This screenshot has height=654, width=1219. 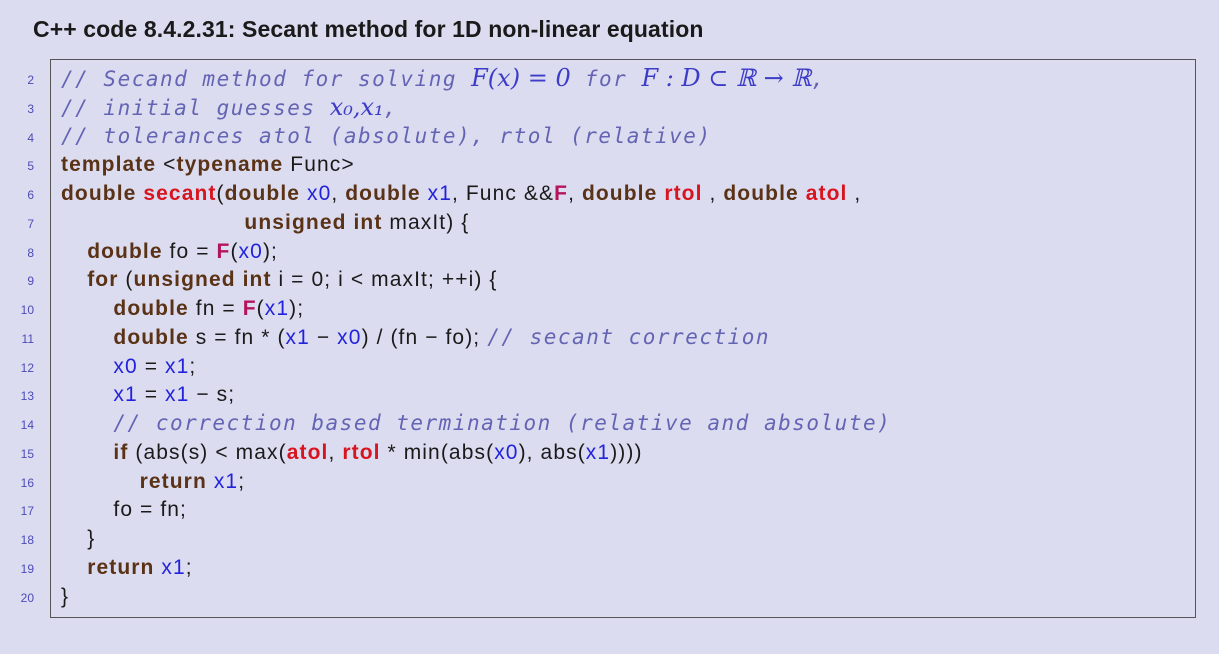 I want to click on code-token-comment: // Secand method for solving, so click(x=266, y=79).